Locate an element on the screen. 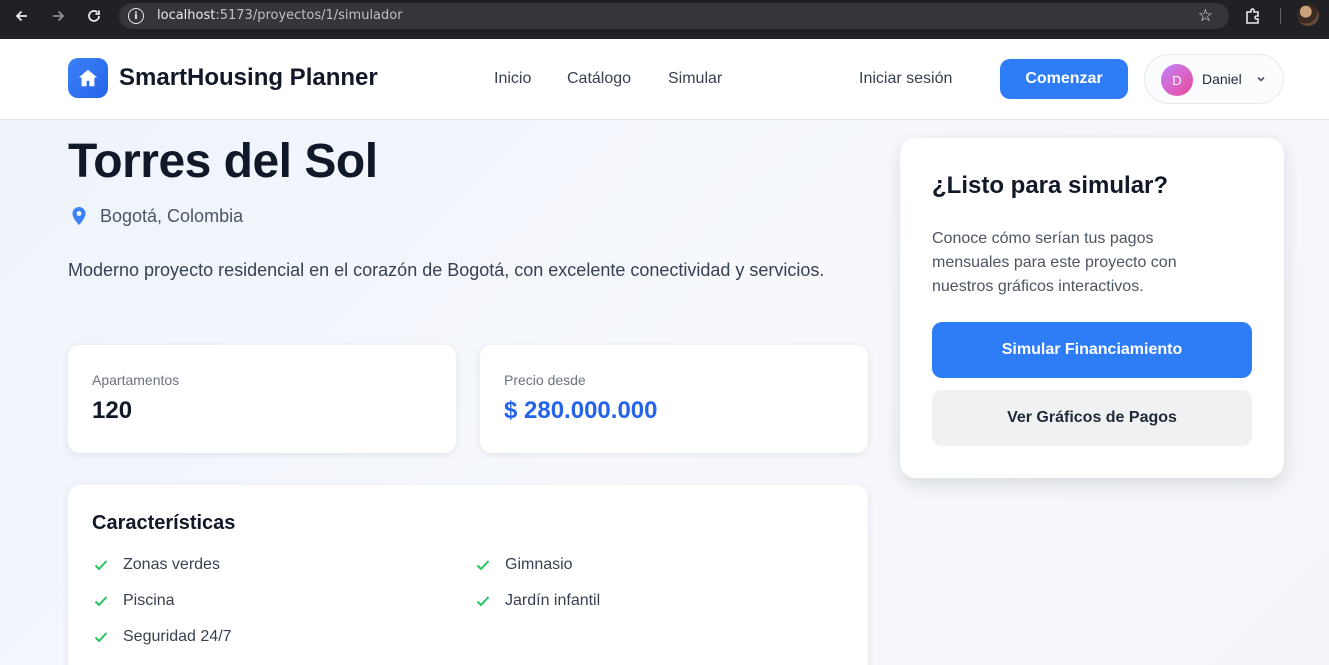 This screenshot has width=1329, height=665. login-link: Iniciar sesión is located at coordinates (905, 79).